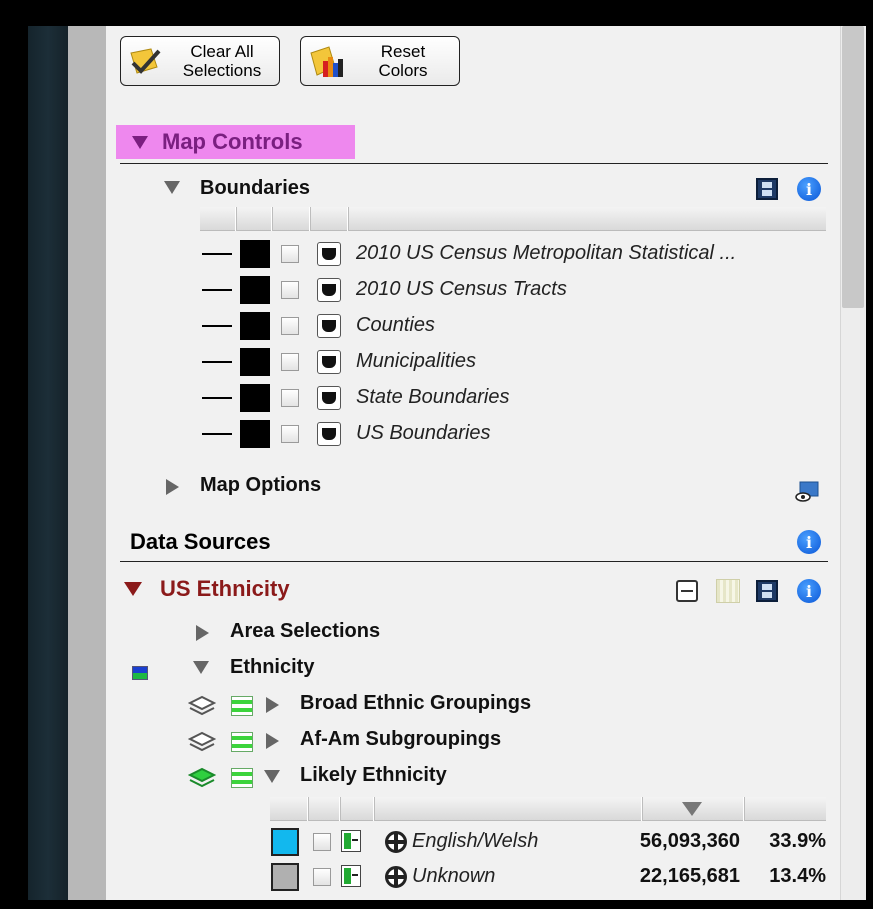  I want to click on category-count: 22,165,681, so click(689, 876).